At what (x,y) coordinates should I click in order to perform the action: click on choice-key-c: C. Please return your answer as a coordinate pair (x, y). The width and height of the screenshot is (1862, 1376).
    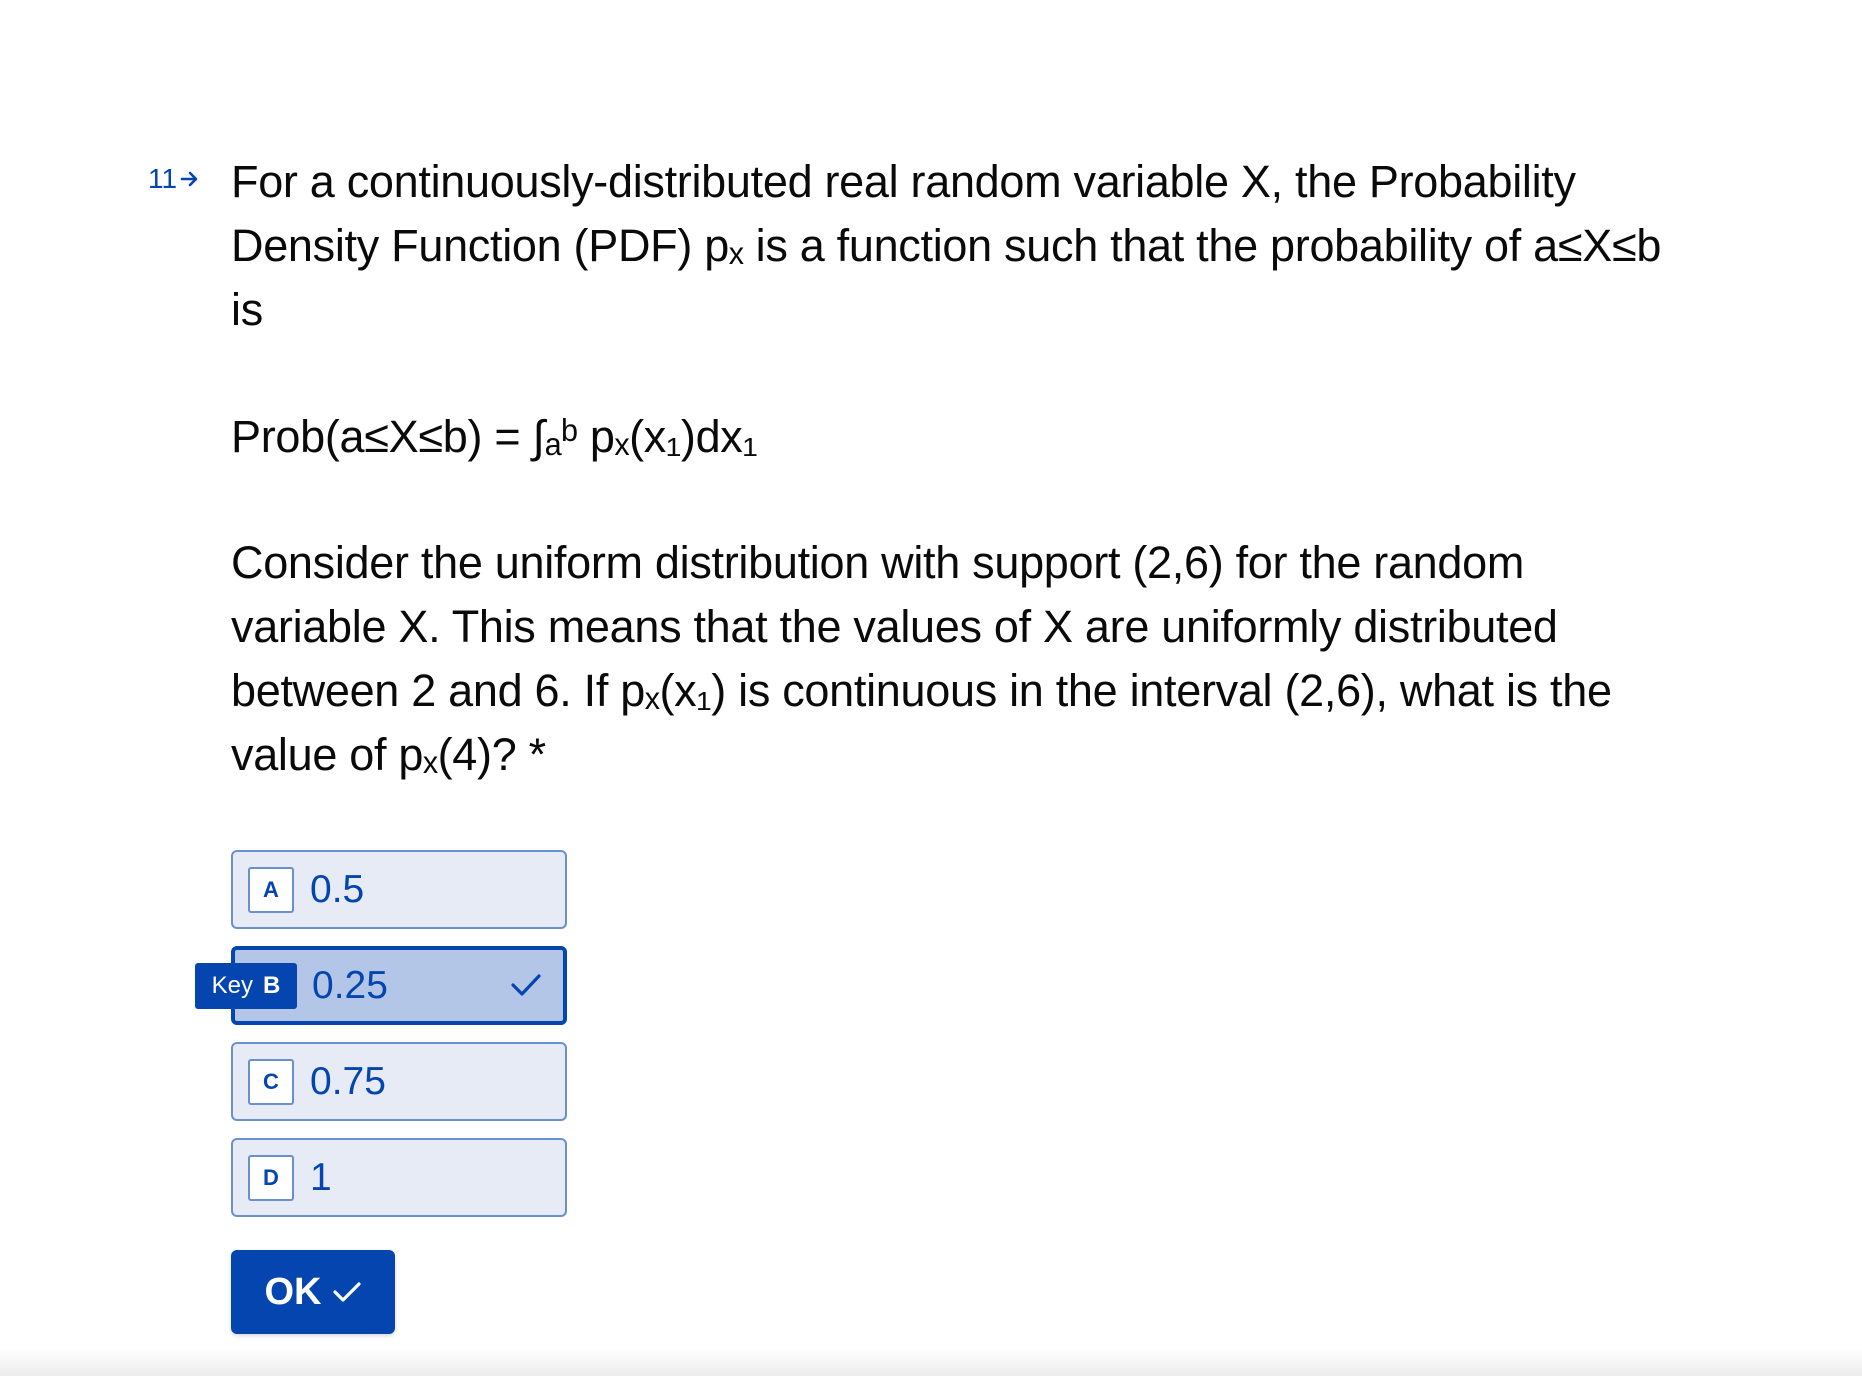
    Looking at the image, I should click on (271, 1081).